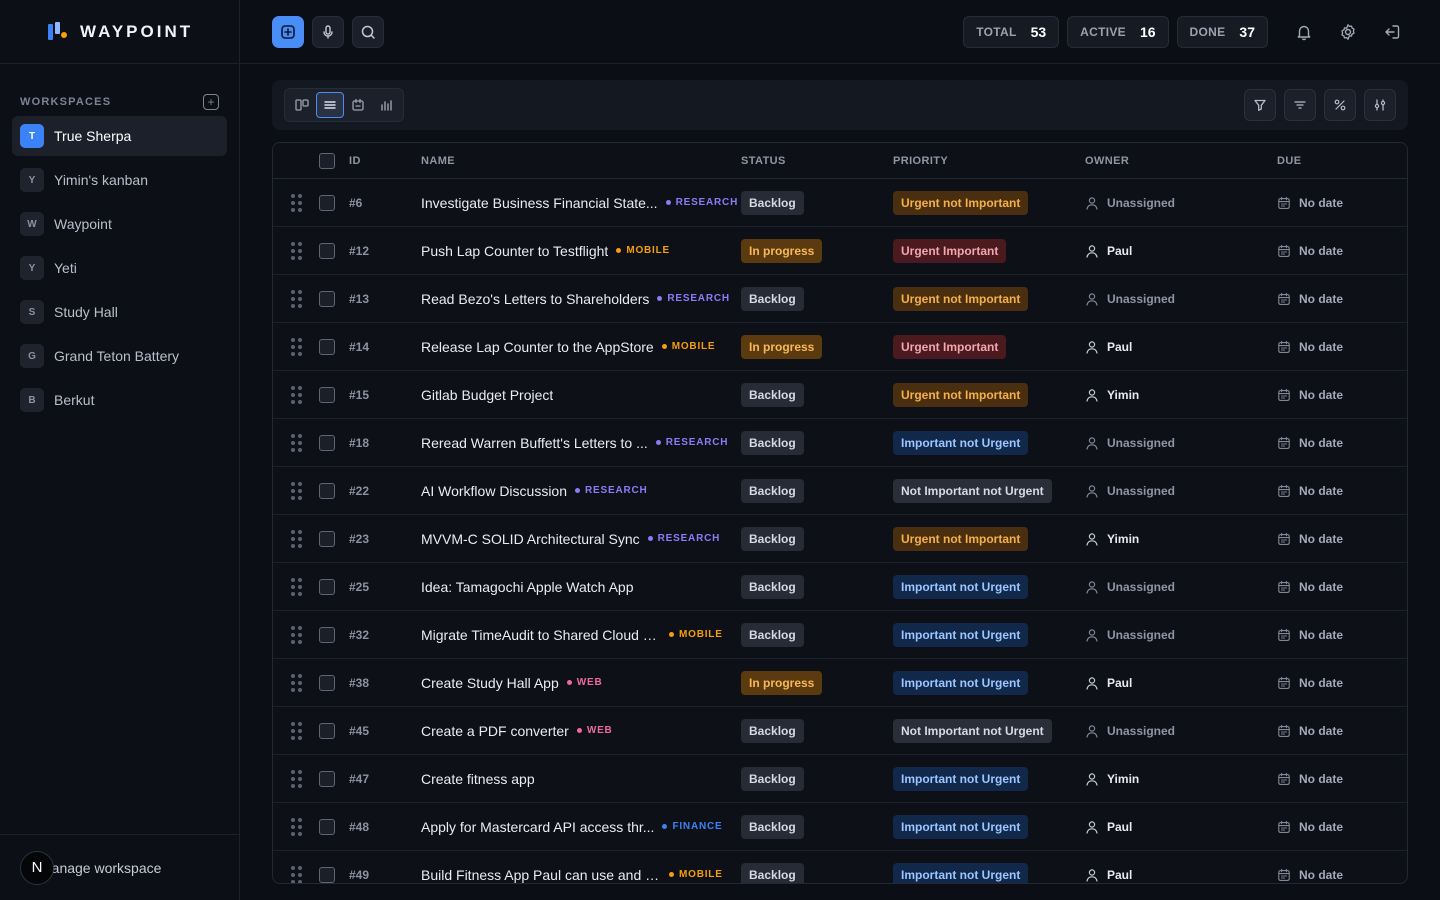 The height and width of the screenshot is (900, 1440). What do you see at coordinates (119, 224) in the screenshot?
I see `sidebar-item-waypoint: W Waypoint` at bounding box center [119, 224].